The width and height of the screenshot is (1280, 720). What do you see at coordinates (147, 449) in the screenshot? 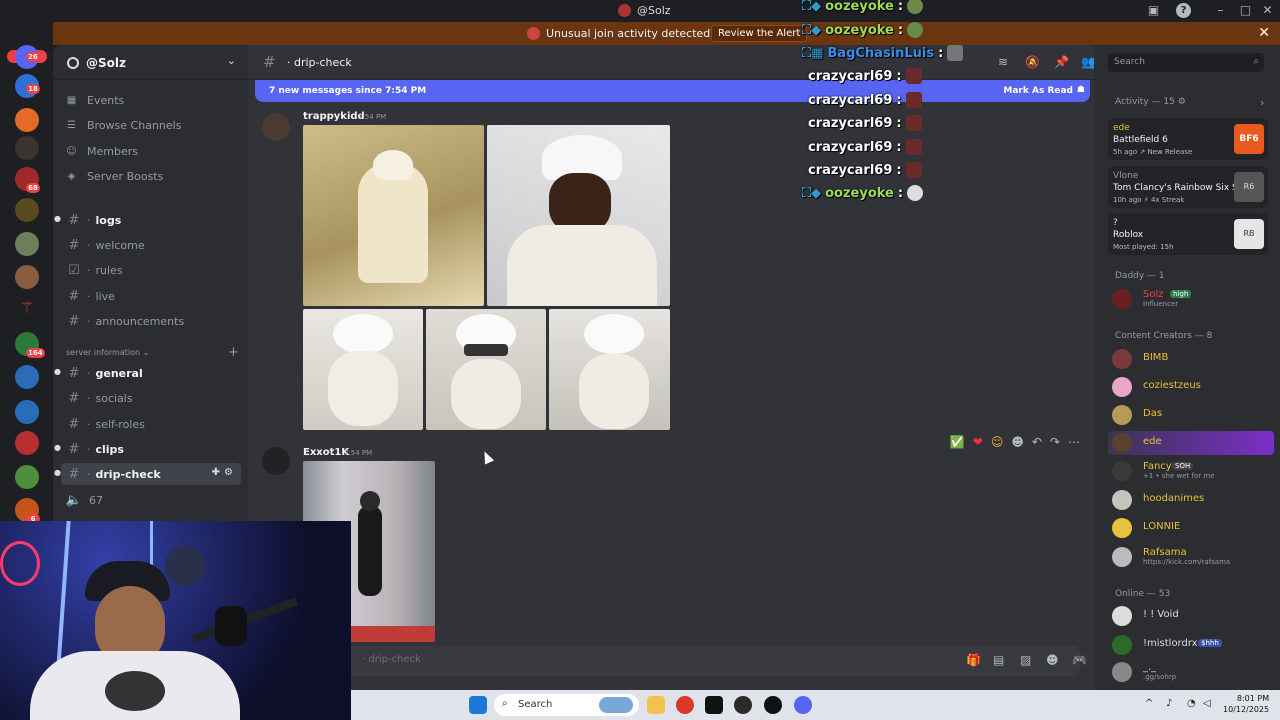
I see `channel-clips: ● # · clips` at bounding box center [147, 449].